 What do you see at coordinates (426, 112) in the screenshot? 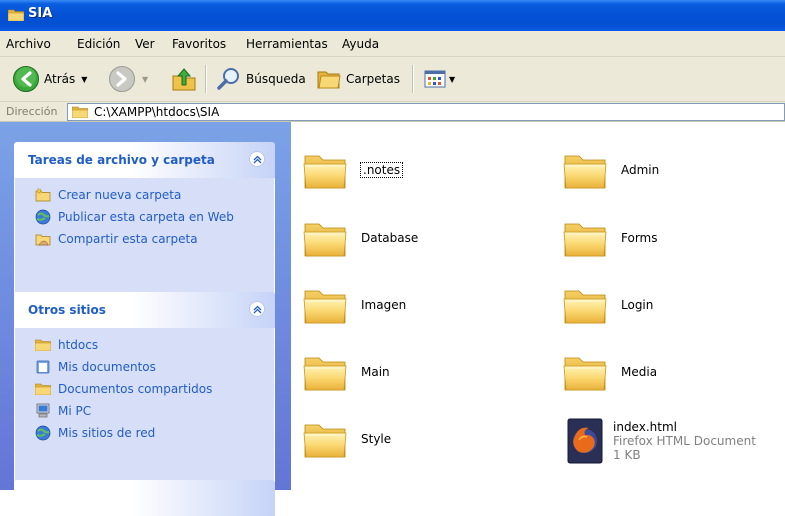
I see `address-field: C:\XAMPP\htdocs\SIA` at bounding box center [426, 112].